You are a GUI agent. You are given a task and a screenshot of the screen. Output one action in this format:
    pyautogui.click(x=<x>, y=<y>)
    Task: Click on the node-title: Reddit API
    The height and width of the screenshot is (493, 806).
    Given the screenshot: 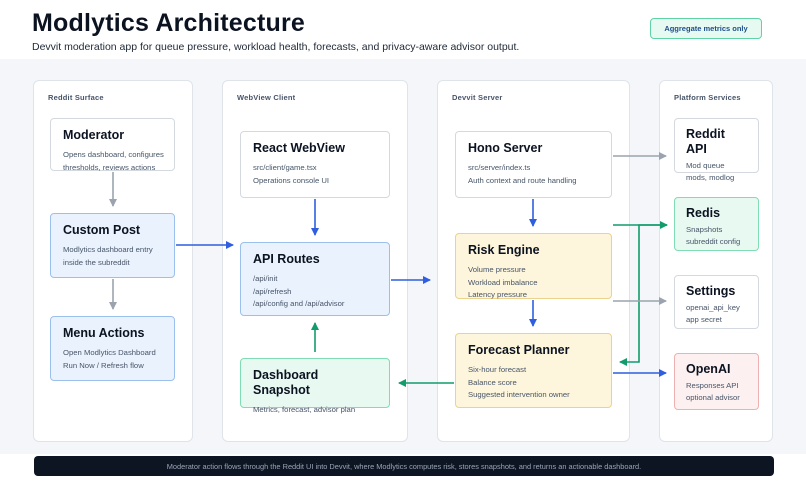 What is the action you would take?
    pyautogui.click(x=705, y=141)
    